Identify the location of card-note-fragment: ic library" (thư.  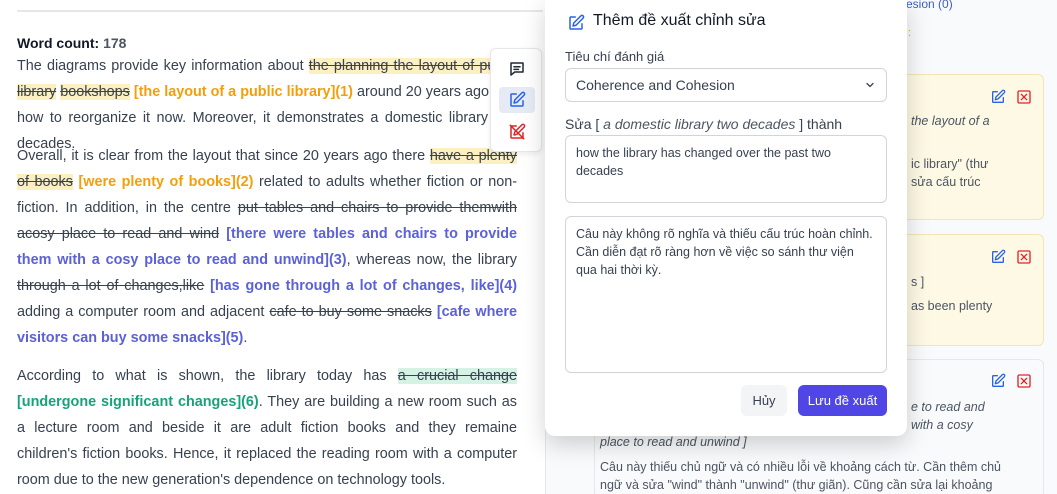
(950, 164).